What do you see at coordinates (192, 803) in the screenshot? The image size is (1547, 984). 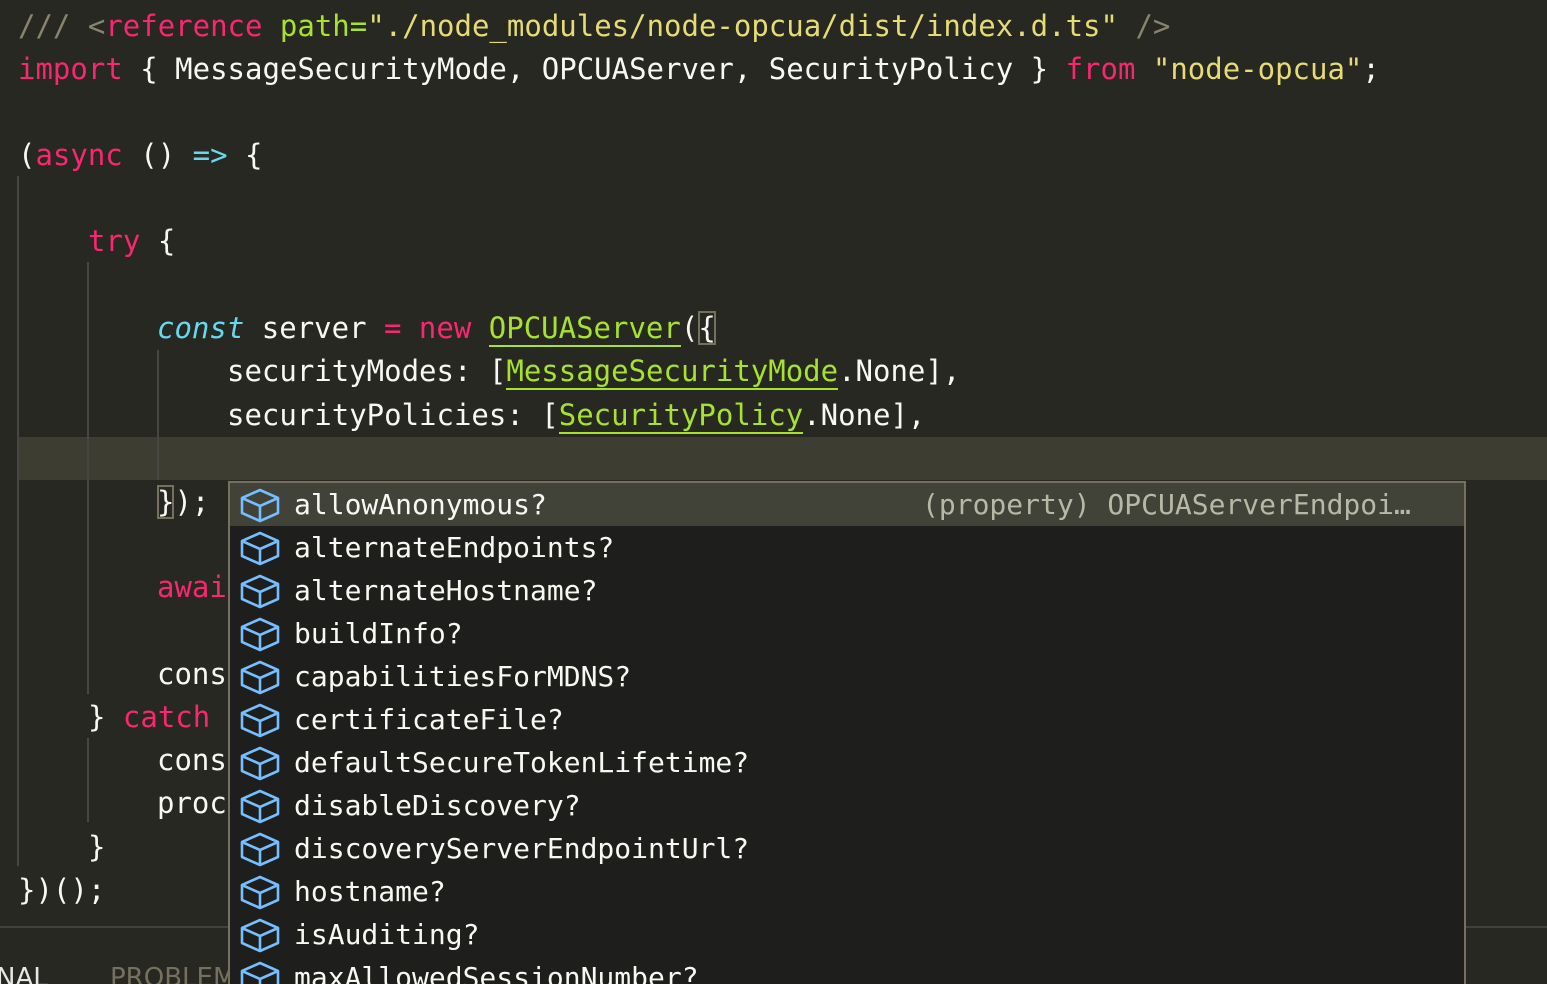 I see `code-line: proc` at bounding box center [192, 803].